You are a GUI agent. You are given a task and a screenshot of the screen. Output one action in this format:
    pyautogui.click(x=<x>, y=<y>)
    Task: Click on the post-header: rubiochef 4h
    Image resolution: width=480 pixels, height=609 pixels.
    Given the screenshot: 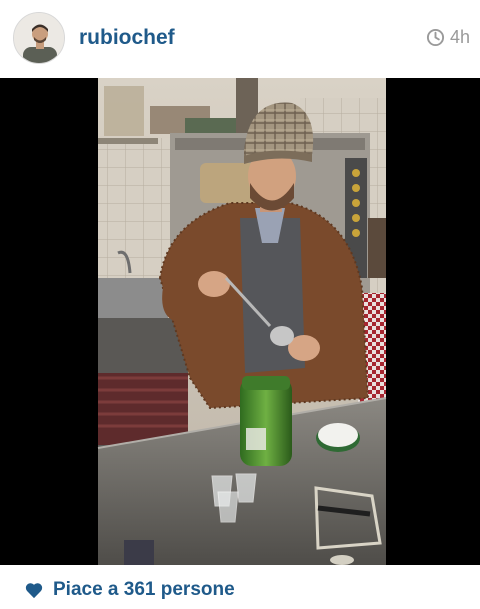 What is the action you would take?
    pyautogui.click(x=240, y=39)
    